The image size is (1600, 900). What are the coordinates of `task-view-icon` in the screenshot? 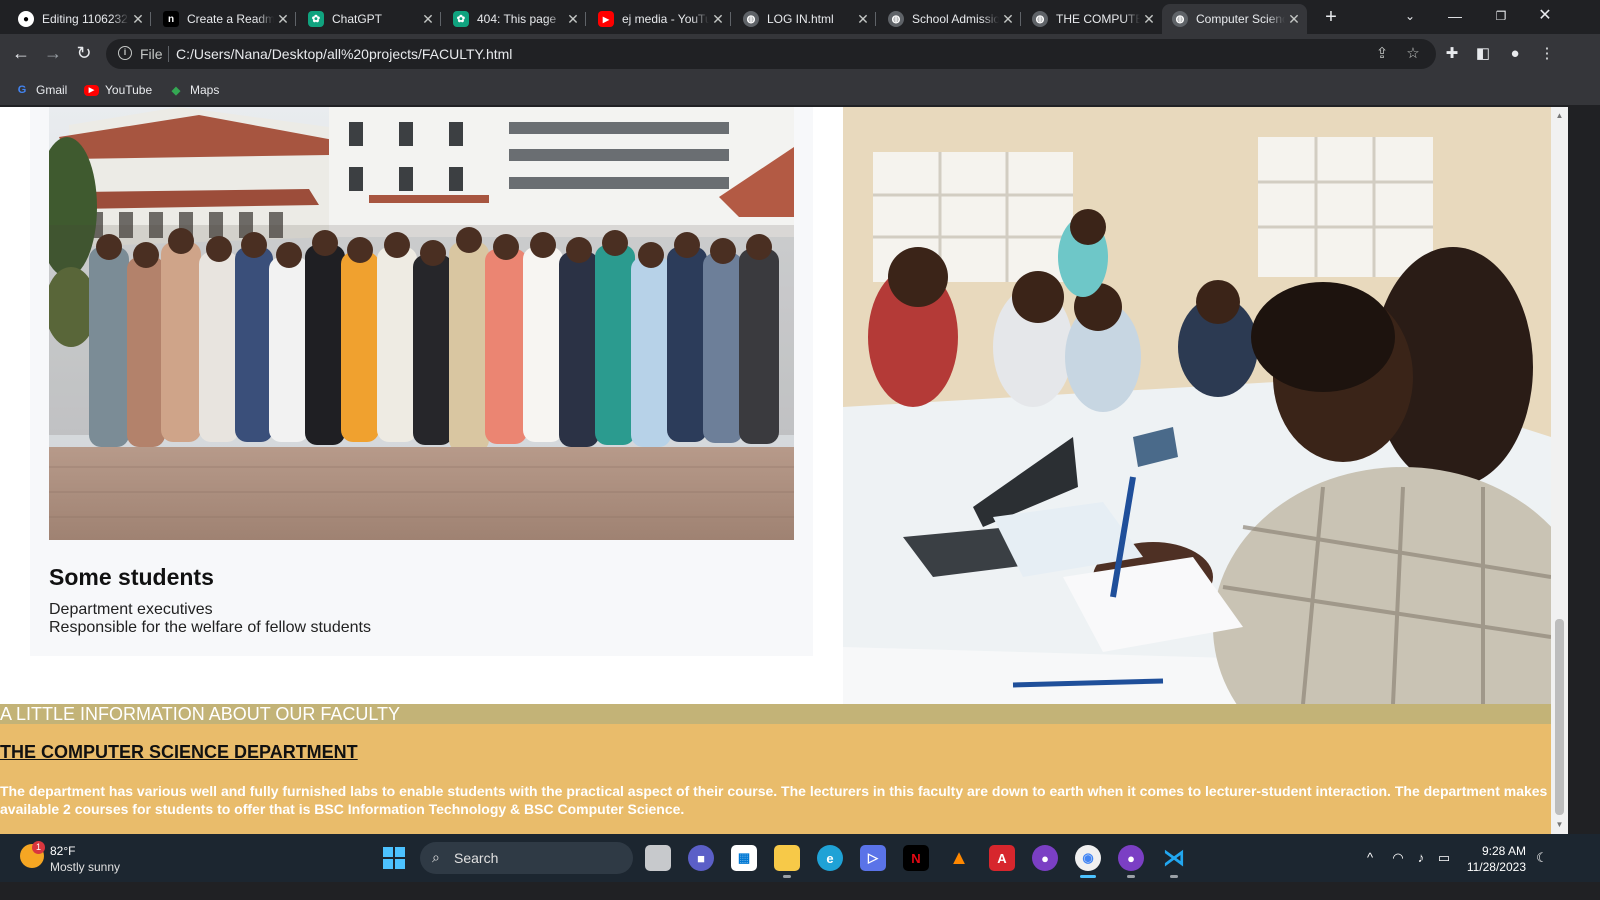 It's located at (658, 858).